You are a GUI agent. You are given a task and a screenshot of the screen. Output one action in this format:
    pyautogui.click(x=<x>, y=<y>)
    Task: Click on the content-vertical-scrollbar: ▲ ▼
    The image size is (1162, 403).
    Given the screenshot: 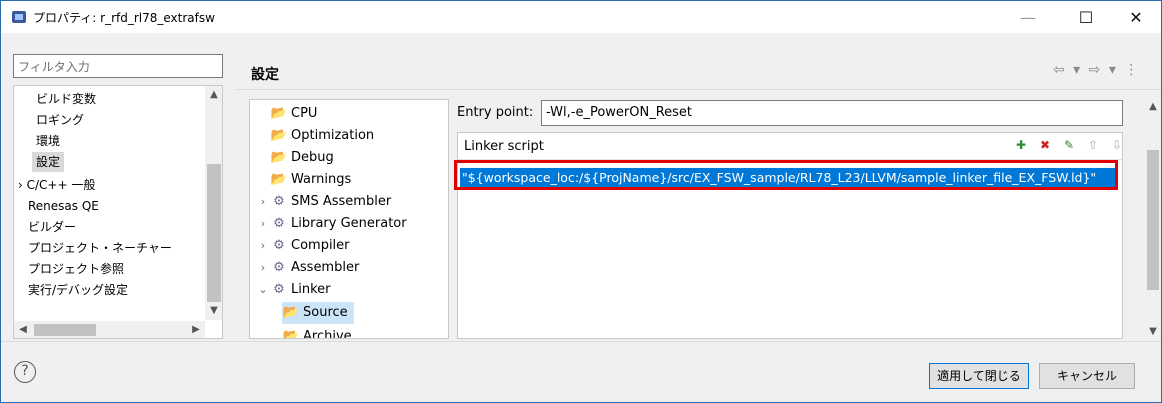 What is the action you would take?
    pyautogui.click(x=1153, y=219)
    